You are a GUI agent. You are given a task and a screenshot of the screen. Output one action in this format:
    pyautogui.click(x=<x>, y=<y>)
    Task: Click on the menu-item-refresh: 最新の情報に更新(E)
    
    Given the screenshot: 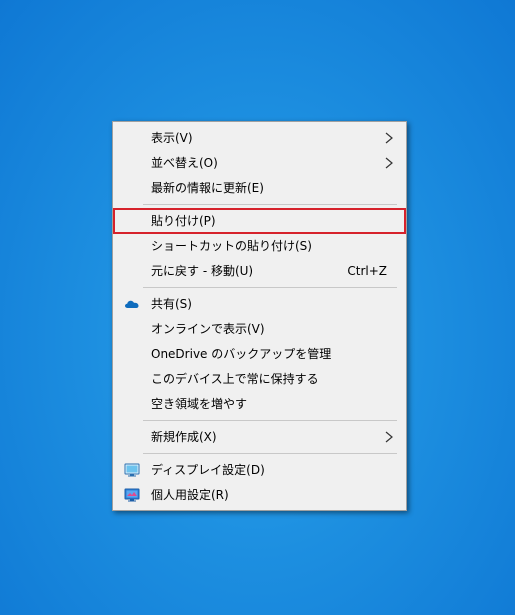 What is the action you would take?
    pyautogui.click(x=259, y=188)
    